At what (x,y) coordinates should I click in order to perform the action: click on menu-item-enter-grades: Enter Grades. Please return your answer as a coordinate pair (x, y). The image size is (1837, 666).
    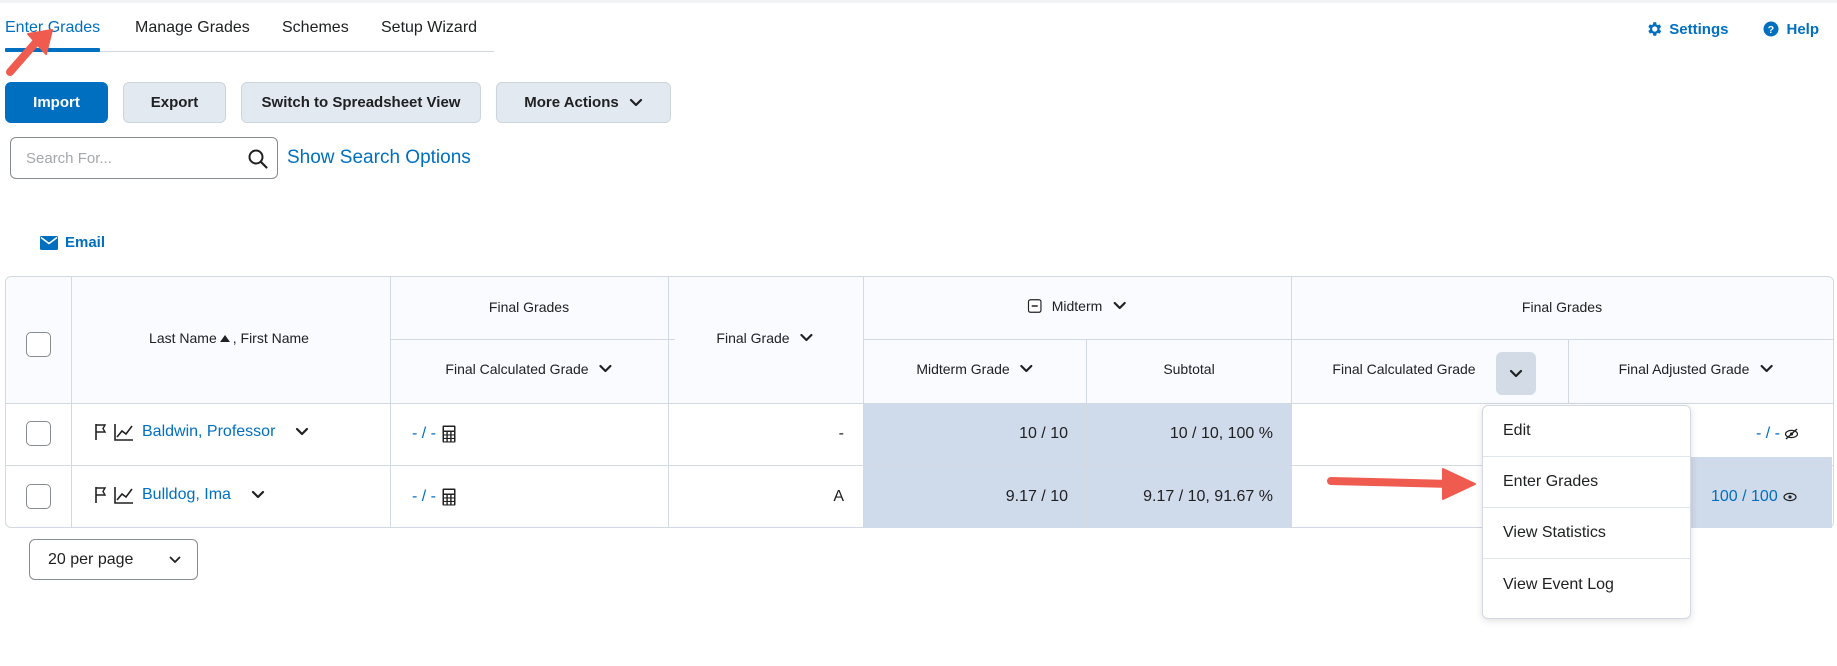
    Looking at the image, I should click on (1586, 482).